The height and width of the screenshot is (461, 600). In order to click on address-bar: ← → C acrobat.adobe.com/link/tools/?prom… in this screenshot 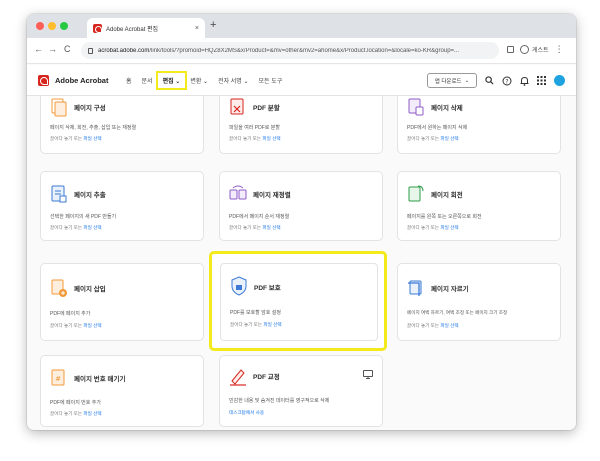, I will do `click(301, 51)`.